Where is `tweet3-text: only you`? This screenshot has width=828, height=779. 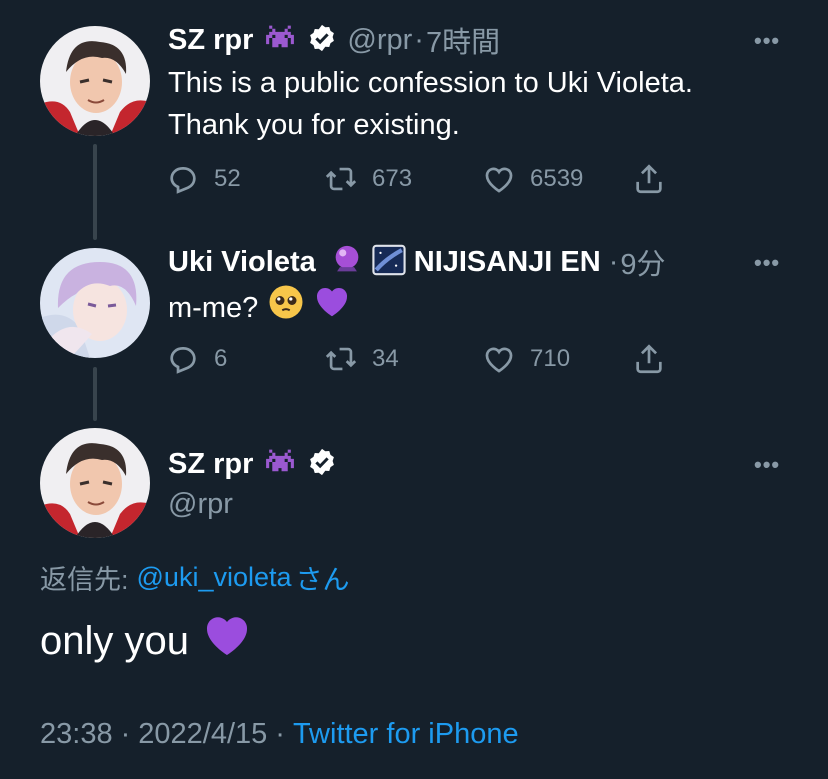 tweet3-text: only you is located at coordinates (145, 641).